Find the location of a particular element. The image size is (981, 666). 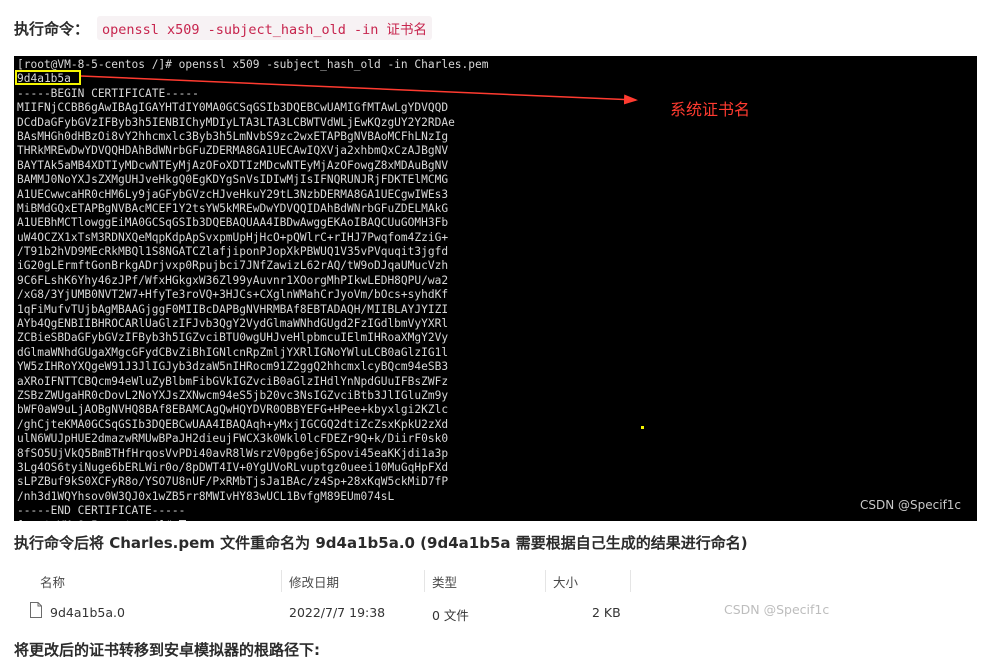

file-row: 9d4a1b5a.0 2022/7/7 19:38 0 文件 2 KB is located at coordinates (490, 613).